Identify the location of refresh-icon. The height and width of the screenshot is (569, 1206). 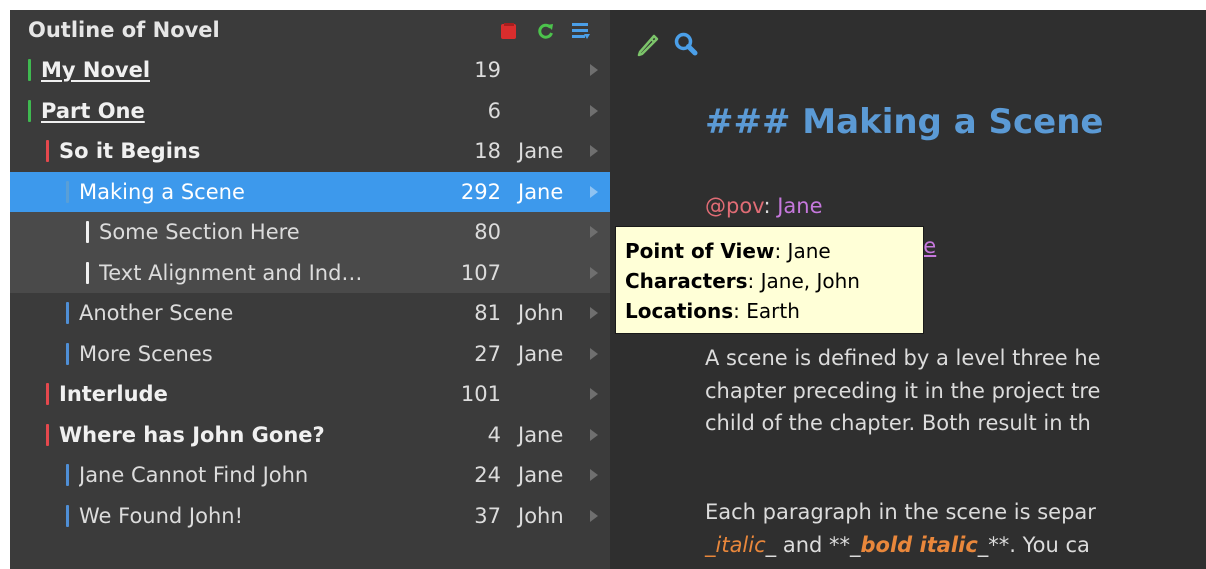
(546, 31).